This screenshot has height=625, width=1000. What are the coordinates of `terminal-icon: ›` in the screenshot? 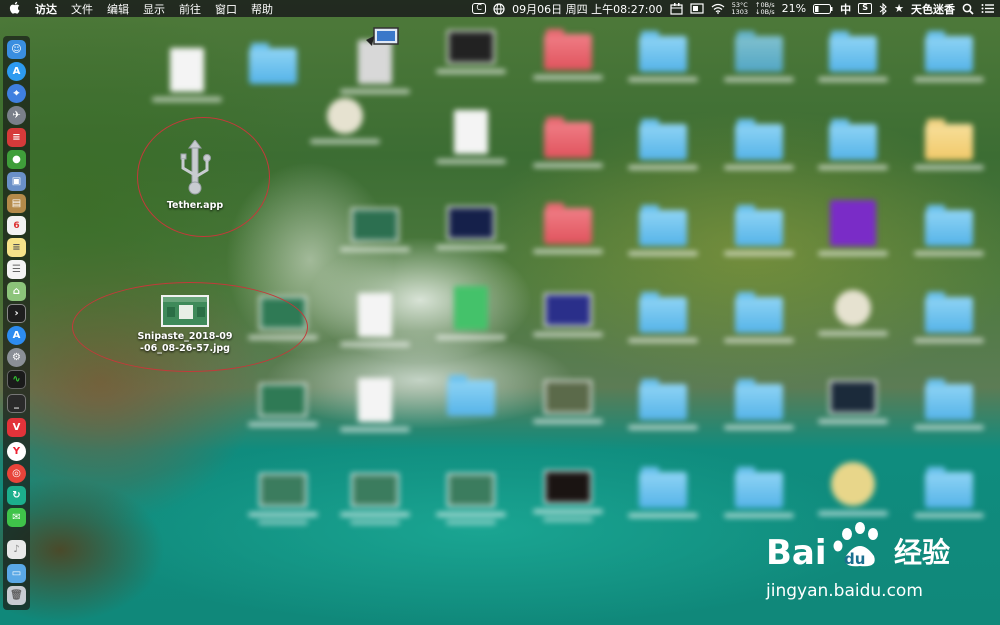 It's located at (16, 313).